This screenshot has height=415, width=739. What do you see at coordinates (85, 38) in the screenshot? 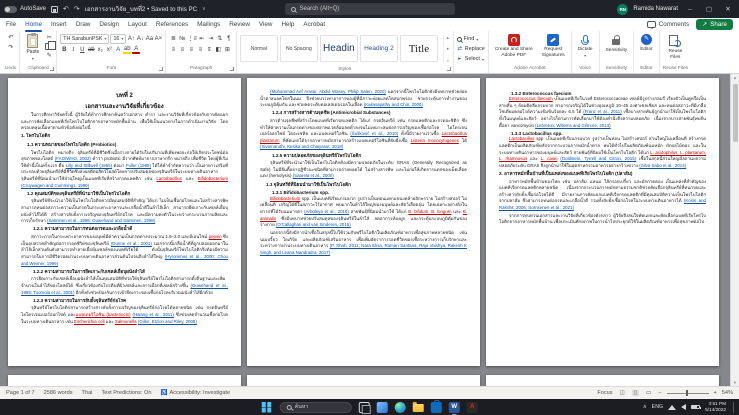
I see `font-name-select: TH SarabunPSK ▾` at bounding box center [85, 38].